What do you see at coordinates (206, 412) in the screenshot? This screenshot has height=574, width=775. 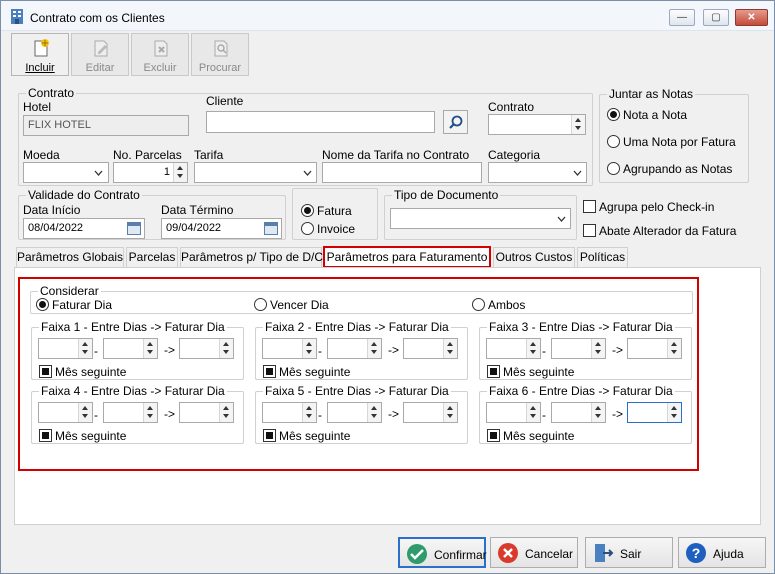 I see `faixa-4-dia` at bounding box center [206, 412].